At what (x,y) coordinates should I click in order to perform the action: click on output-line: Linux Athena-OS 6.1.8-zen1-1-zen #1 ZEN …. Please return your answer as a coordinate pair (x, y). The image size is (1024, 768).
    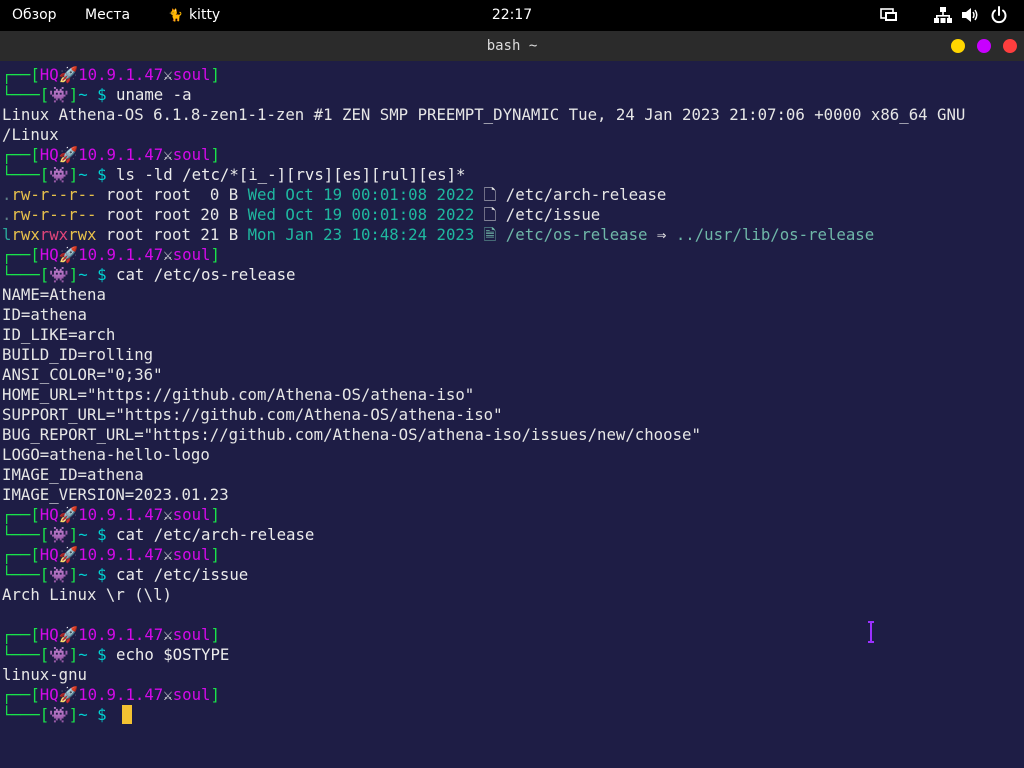
    Looking at the image, I should click on (484, 114).